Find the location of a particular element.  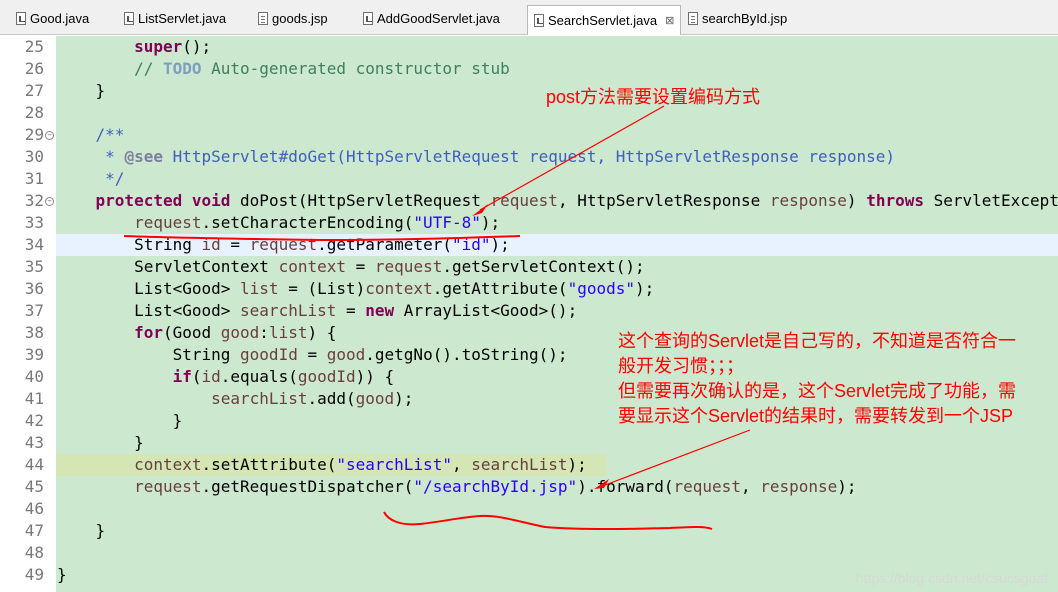

arrow-to-forward-line is located at coordinates (675, 458).